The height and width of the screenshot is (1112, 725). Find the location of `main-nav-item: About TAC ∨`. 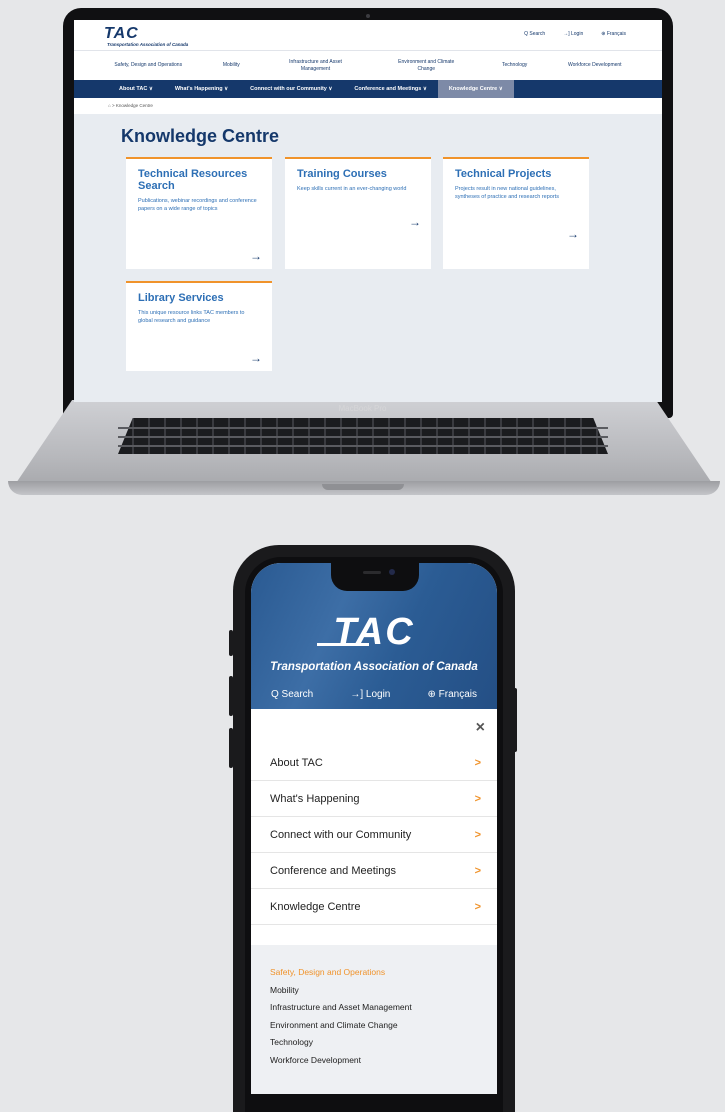

main-nav-item: About TAC ∨ is located at coordinates (136, 89).